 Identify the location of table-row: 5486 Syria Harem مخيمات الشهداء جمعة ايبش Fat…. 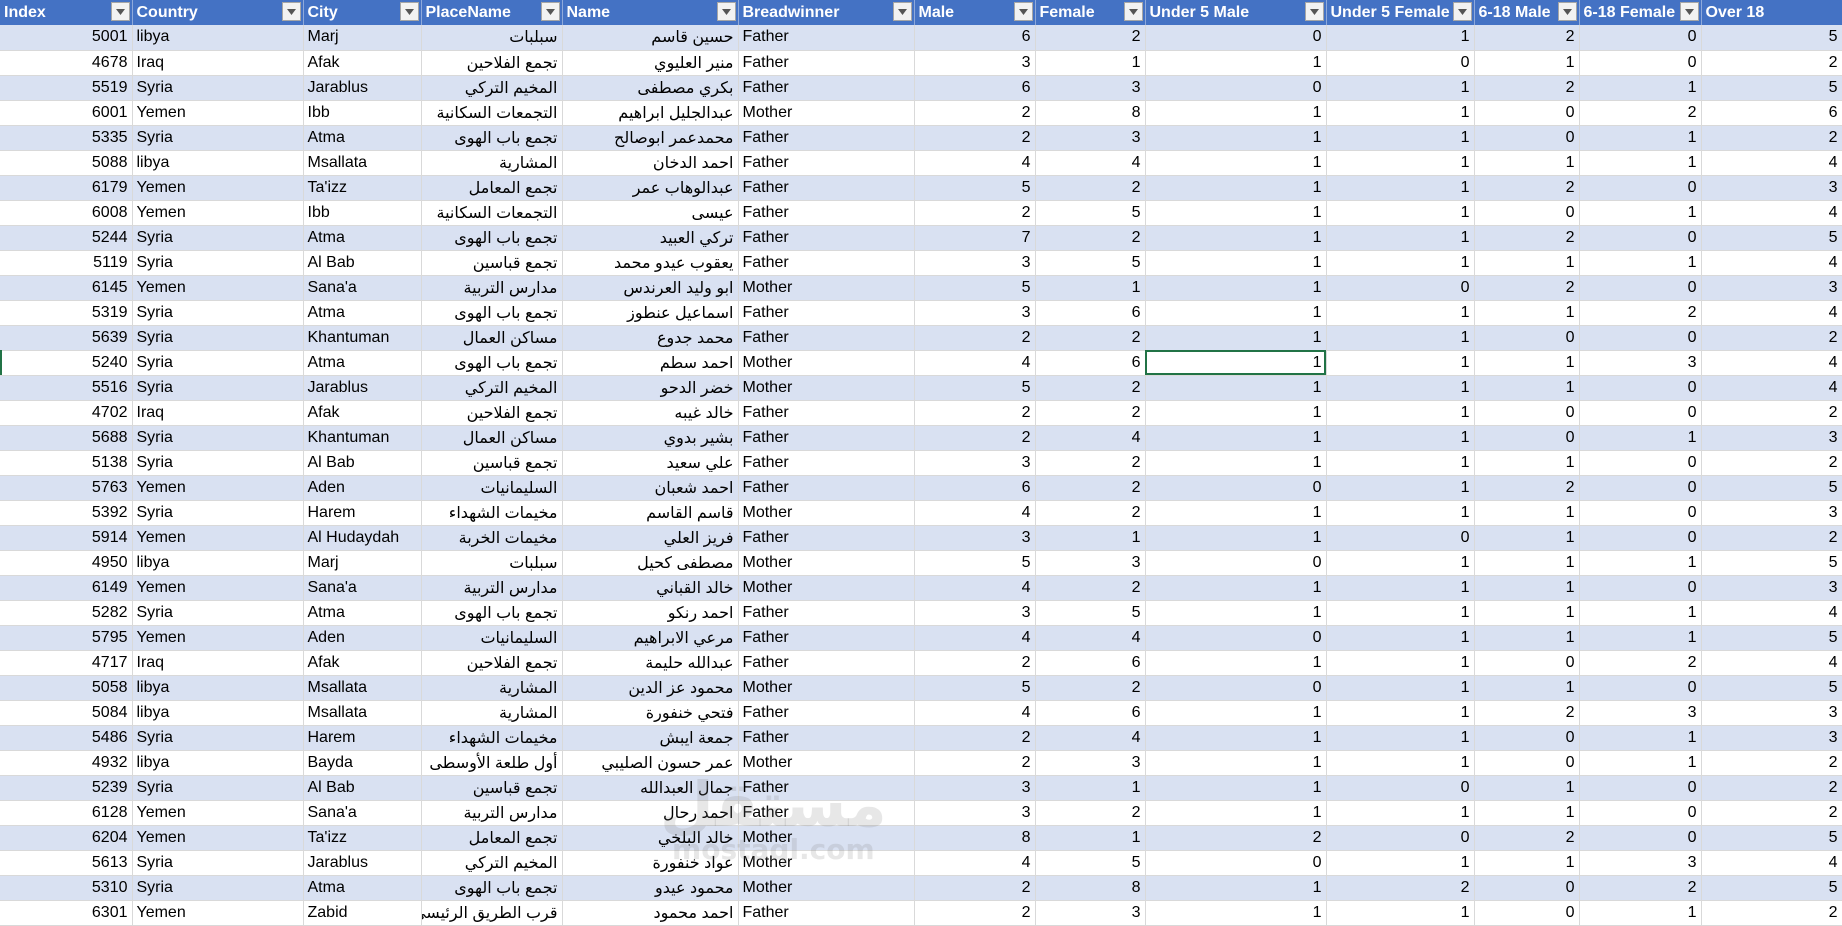
(921, 738).